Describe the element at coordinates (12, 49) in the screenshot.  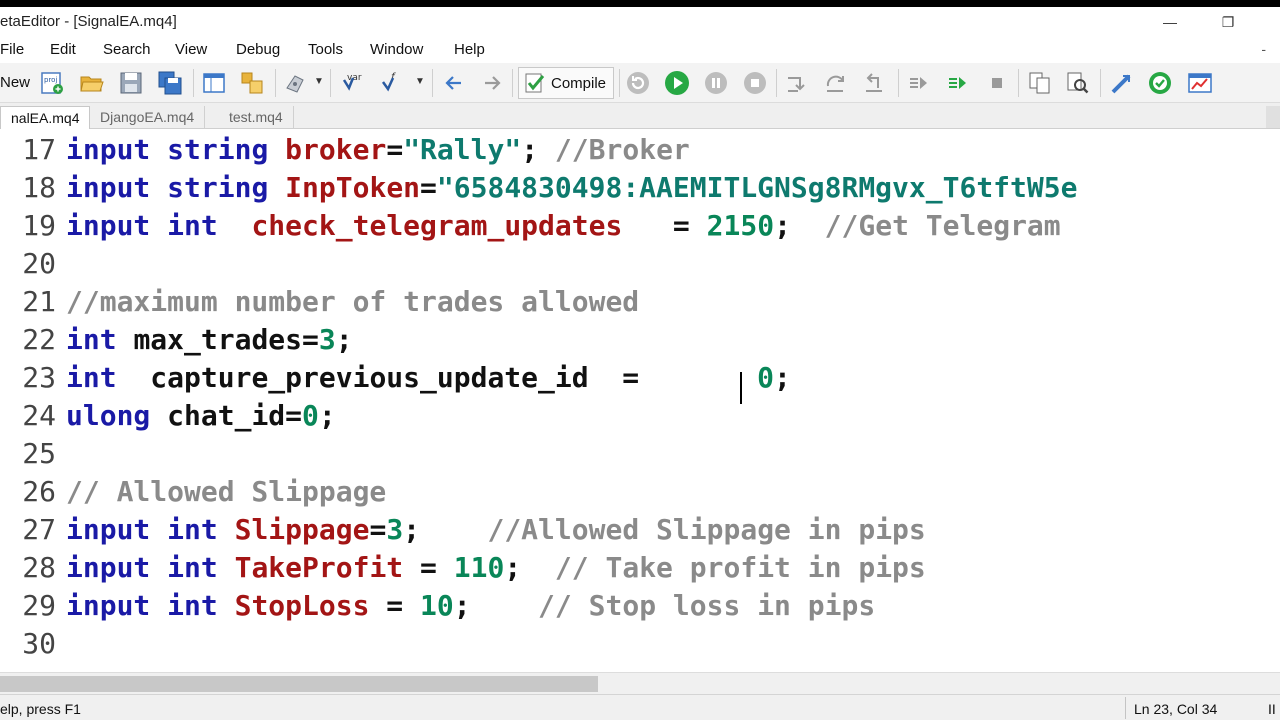
I see `menu-file: File` at that location.